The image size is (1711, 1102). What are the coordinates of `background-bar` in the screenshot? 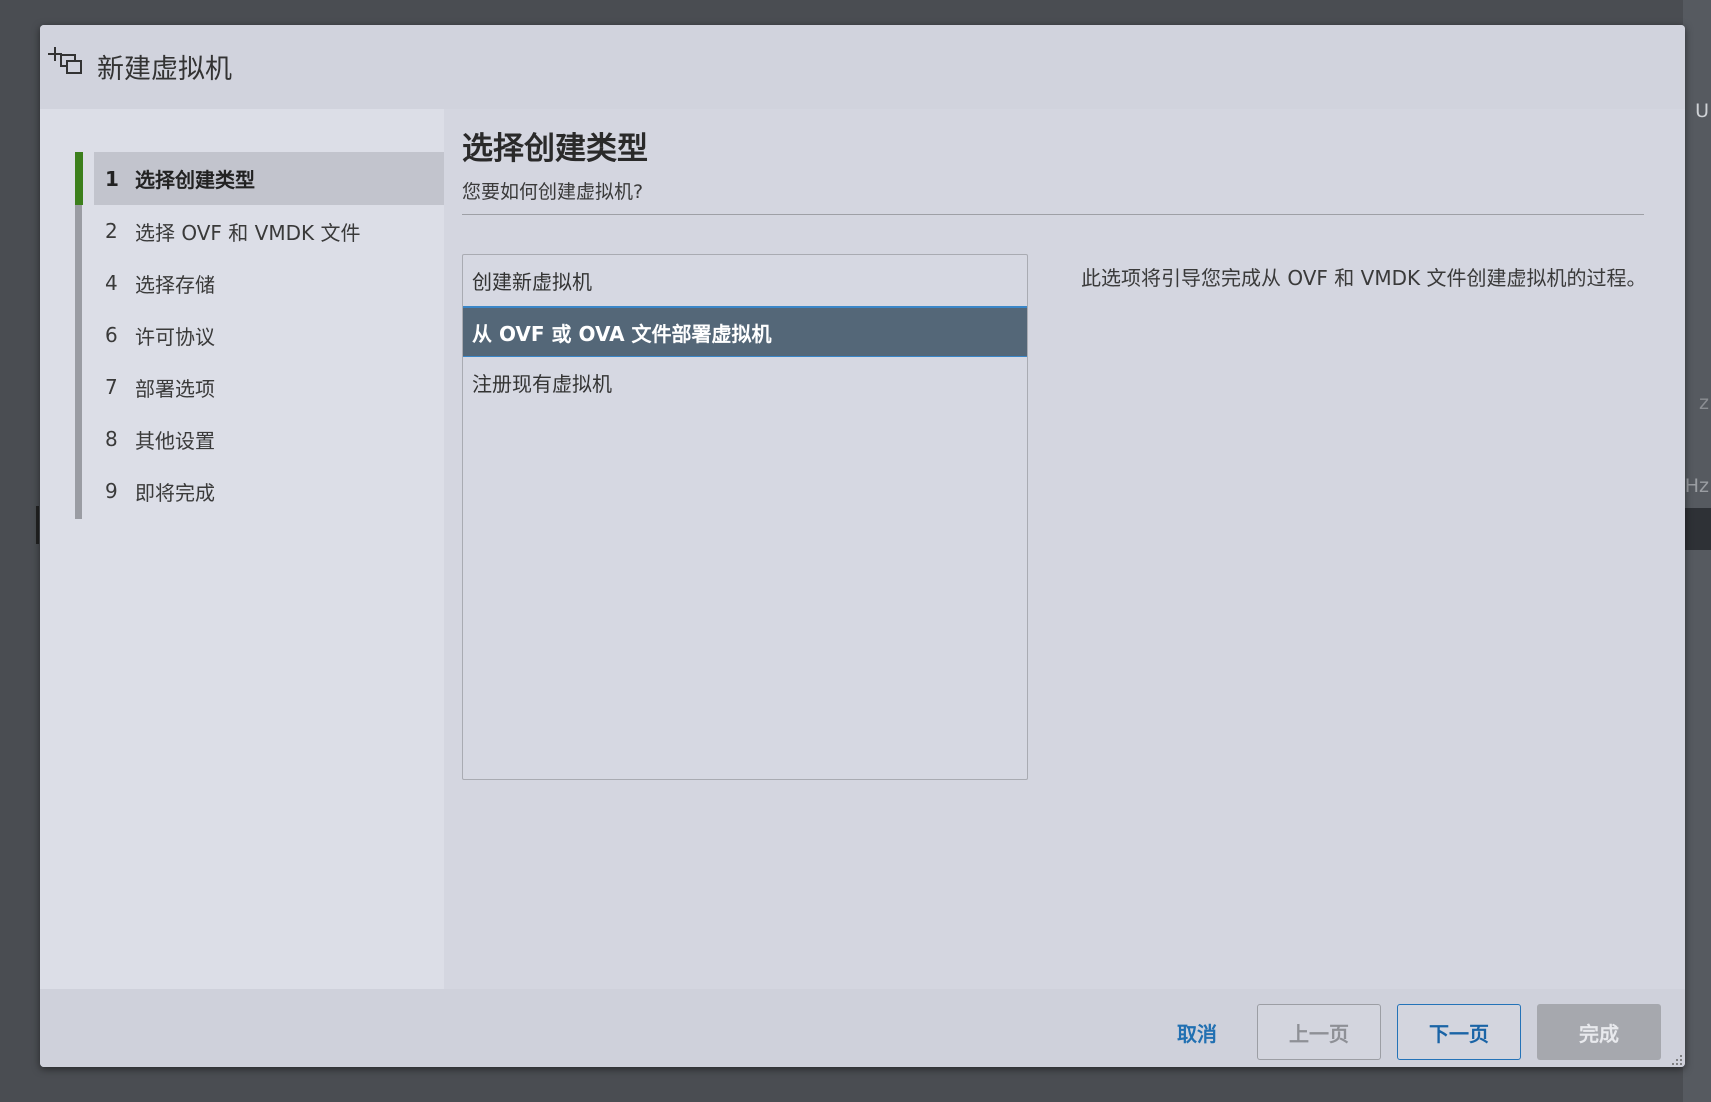 It's located at (37, 525).